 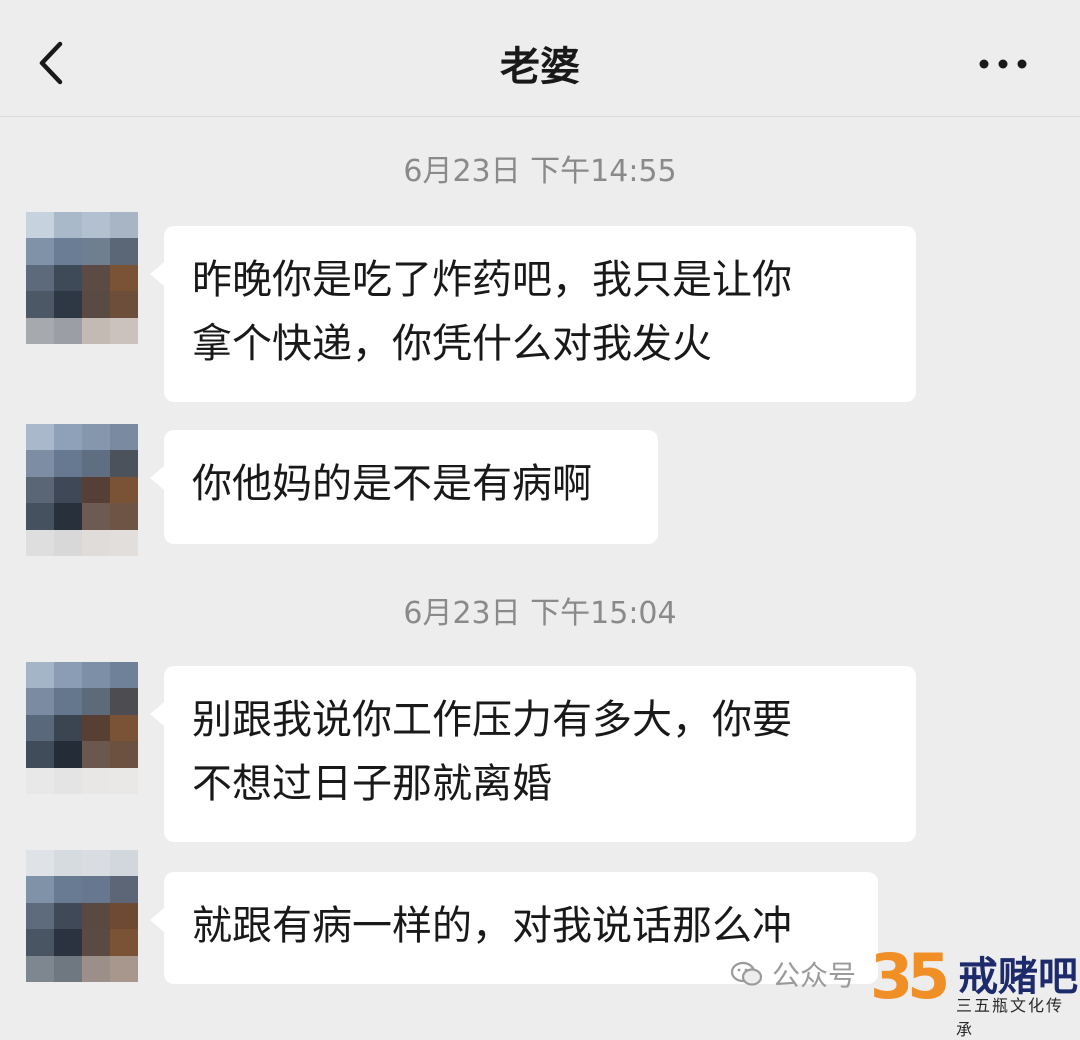 I want to click on watermark-logo-number: 35, so click(x=910, y=976).